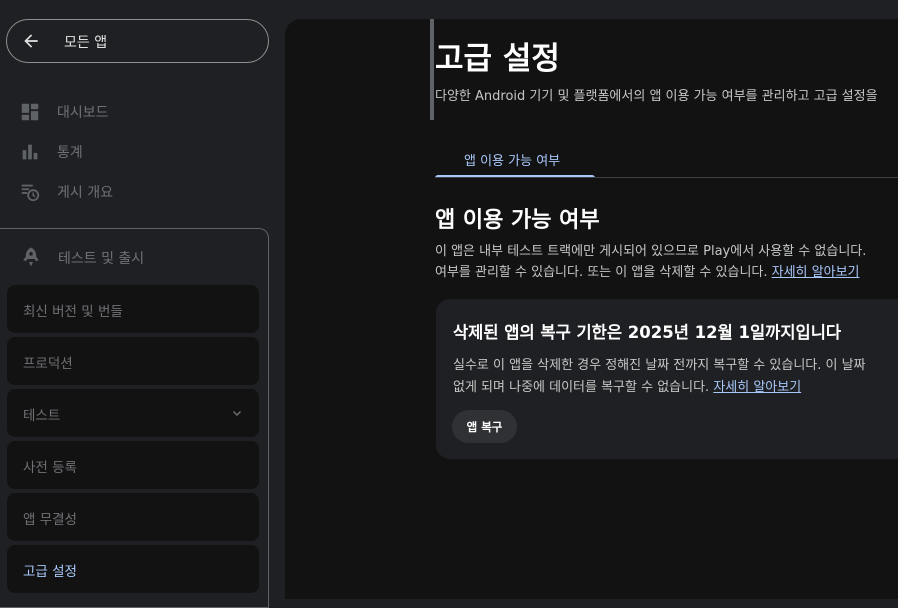  I want to click on sidebar-item-statistics: 통계, so click(135, 151).